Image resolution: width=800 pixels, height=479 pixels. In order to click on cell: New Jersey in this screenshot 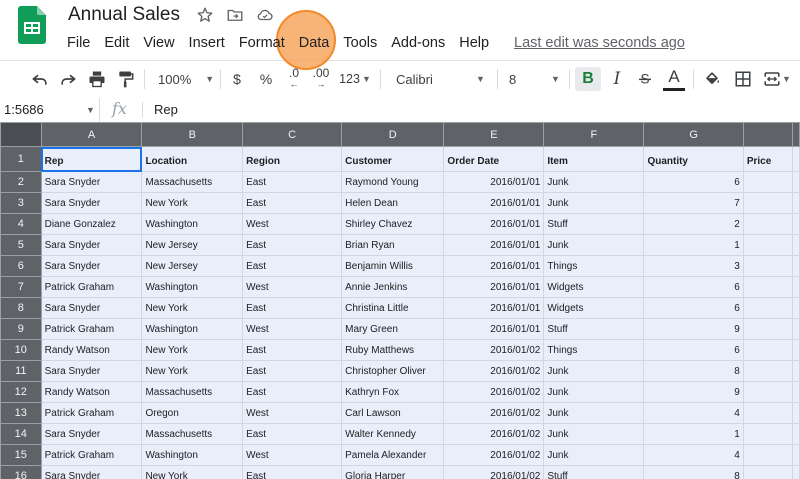, I will do `click(192, 266)`.